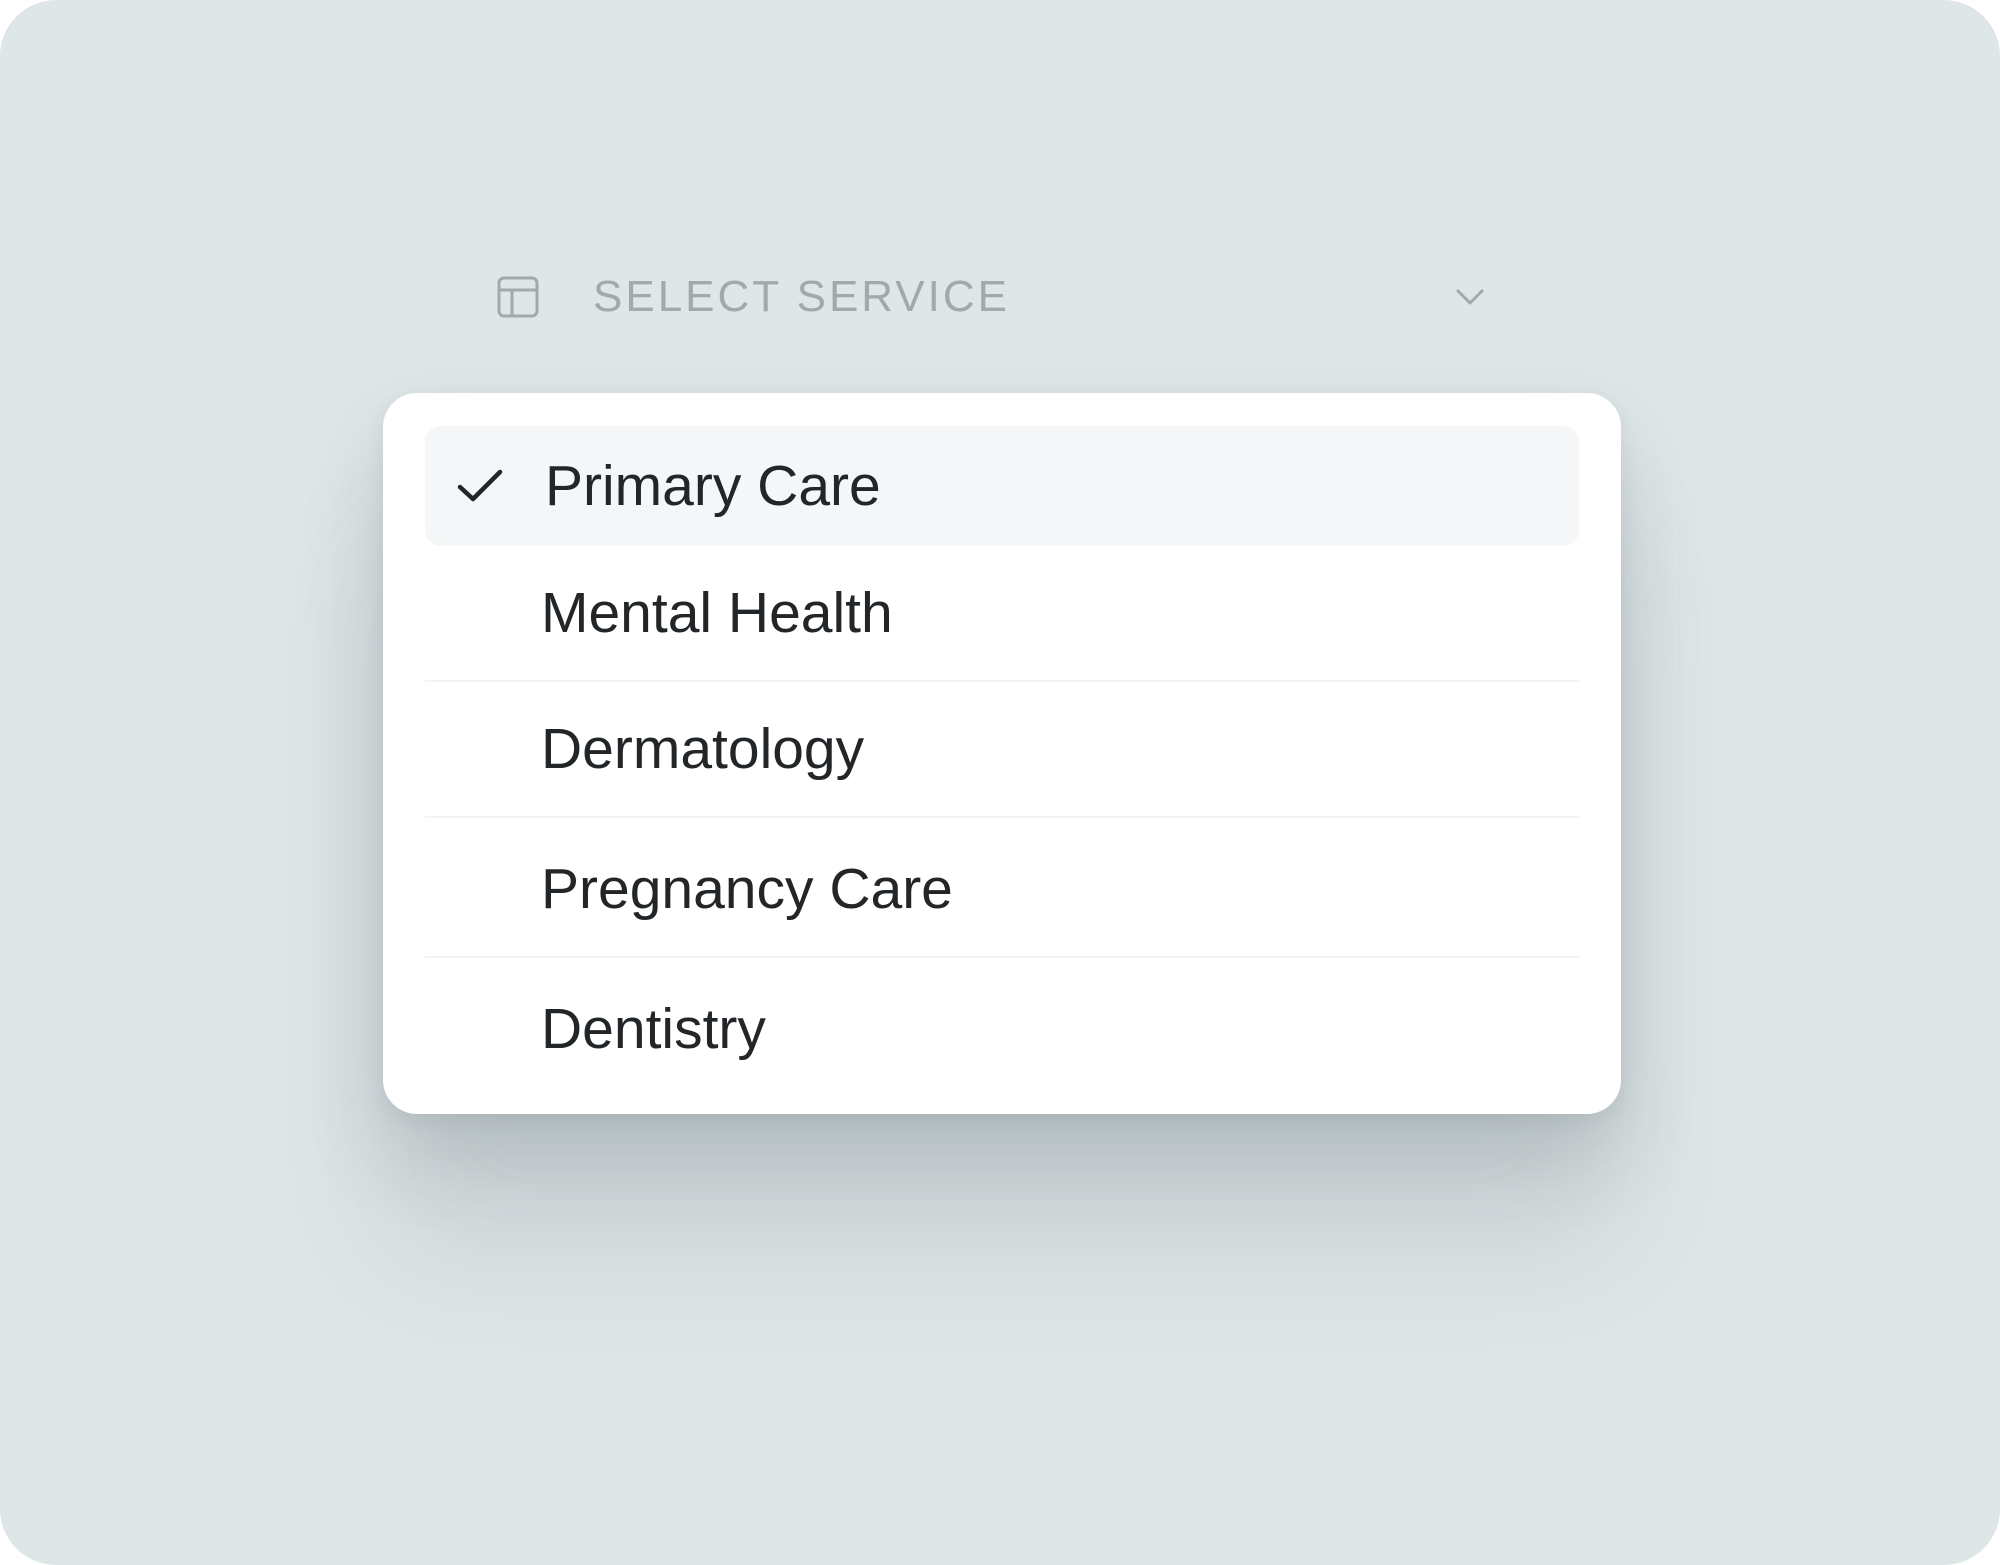 This screenshot has height=1565, width=2000. What do you see at coordinates (1002, 889) in the screenshot?
I see `option-pregnancy-care: Pregnancy Care` at bounding box center [1002, 889].